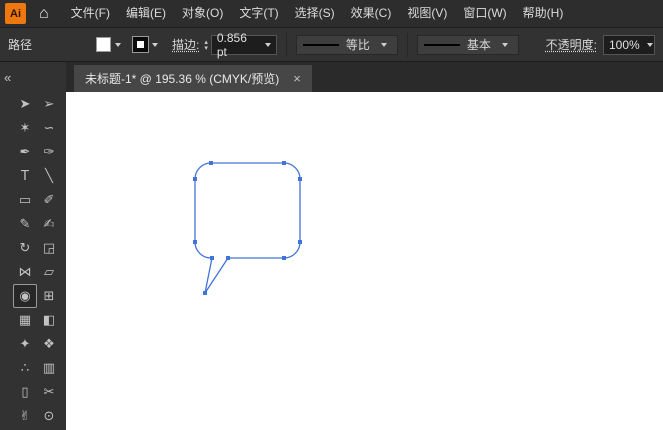 Image resolution: width=663 pixels, height=430 pixels. What do you see at coordinates (206, 44) in the screenshot?
I see `stroke-weight-stepper: ▴ ▾` at bounding box center [206, 44].